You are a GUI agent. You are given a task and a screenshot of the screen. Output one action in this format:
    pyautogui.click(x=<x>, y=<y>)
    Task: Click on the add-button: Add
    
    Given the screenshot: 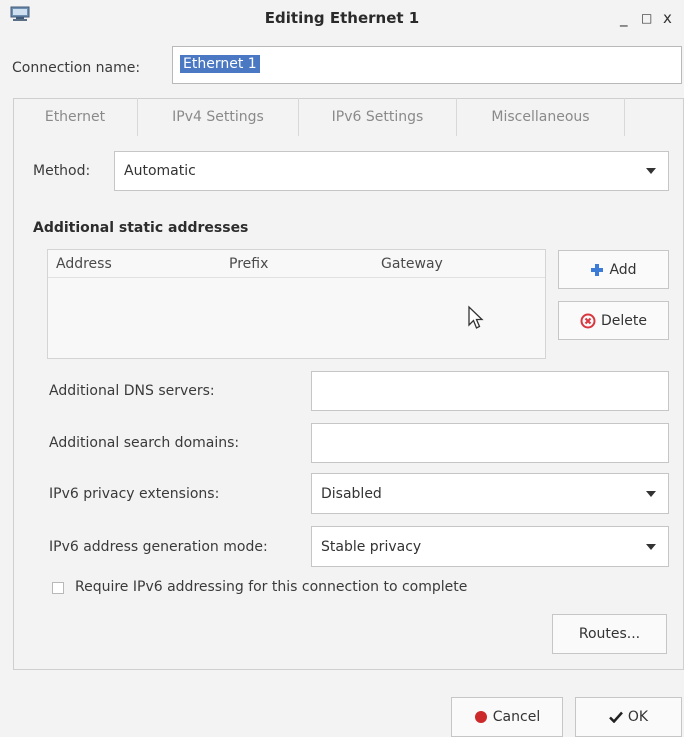 What is the action you would take?
    pyautogui.click(x=613, y=269)
    